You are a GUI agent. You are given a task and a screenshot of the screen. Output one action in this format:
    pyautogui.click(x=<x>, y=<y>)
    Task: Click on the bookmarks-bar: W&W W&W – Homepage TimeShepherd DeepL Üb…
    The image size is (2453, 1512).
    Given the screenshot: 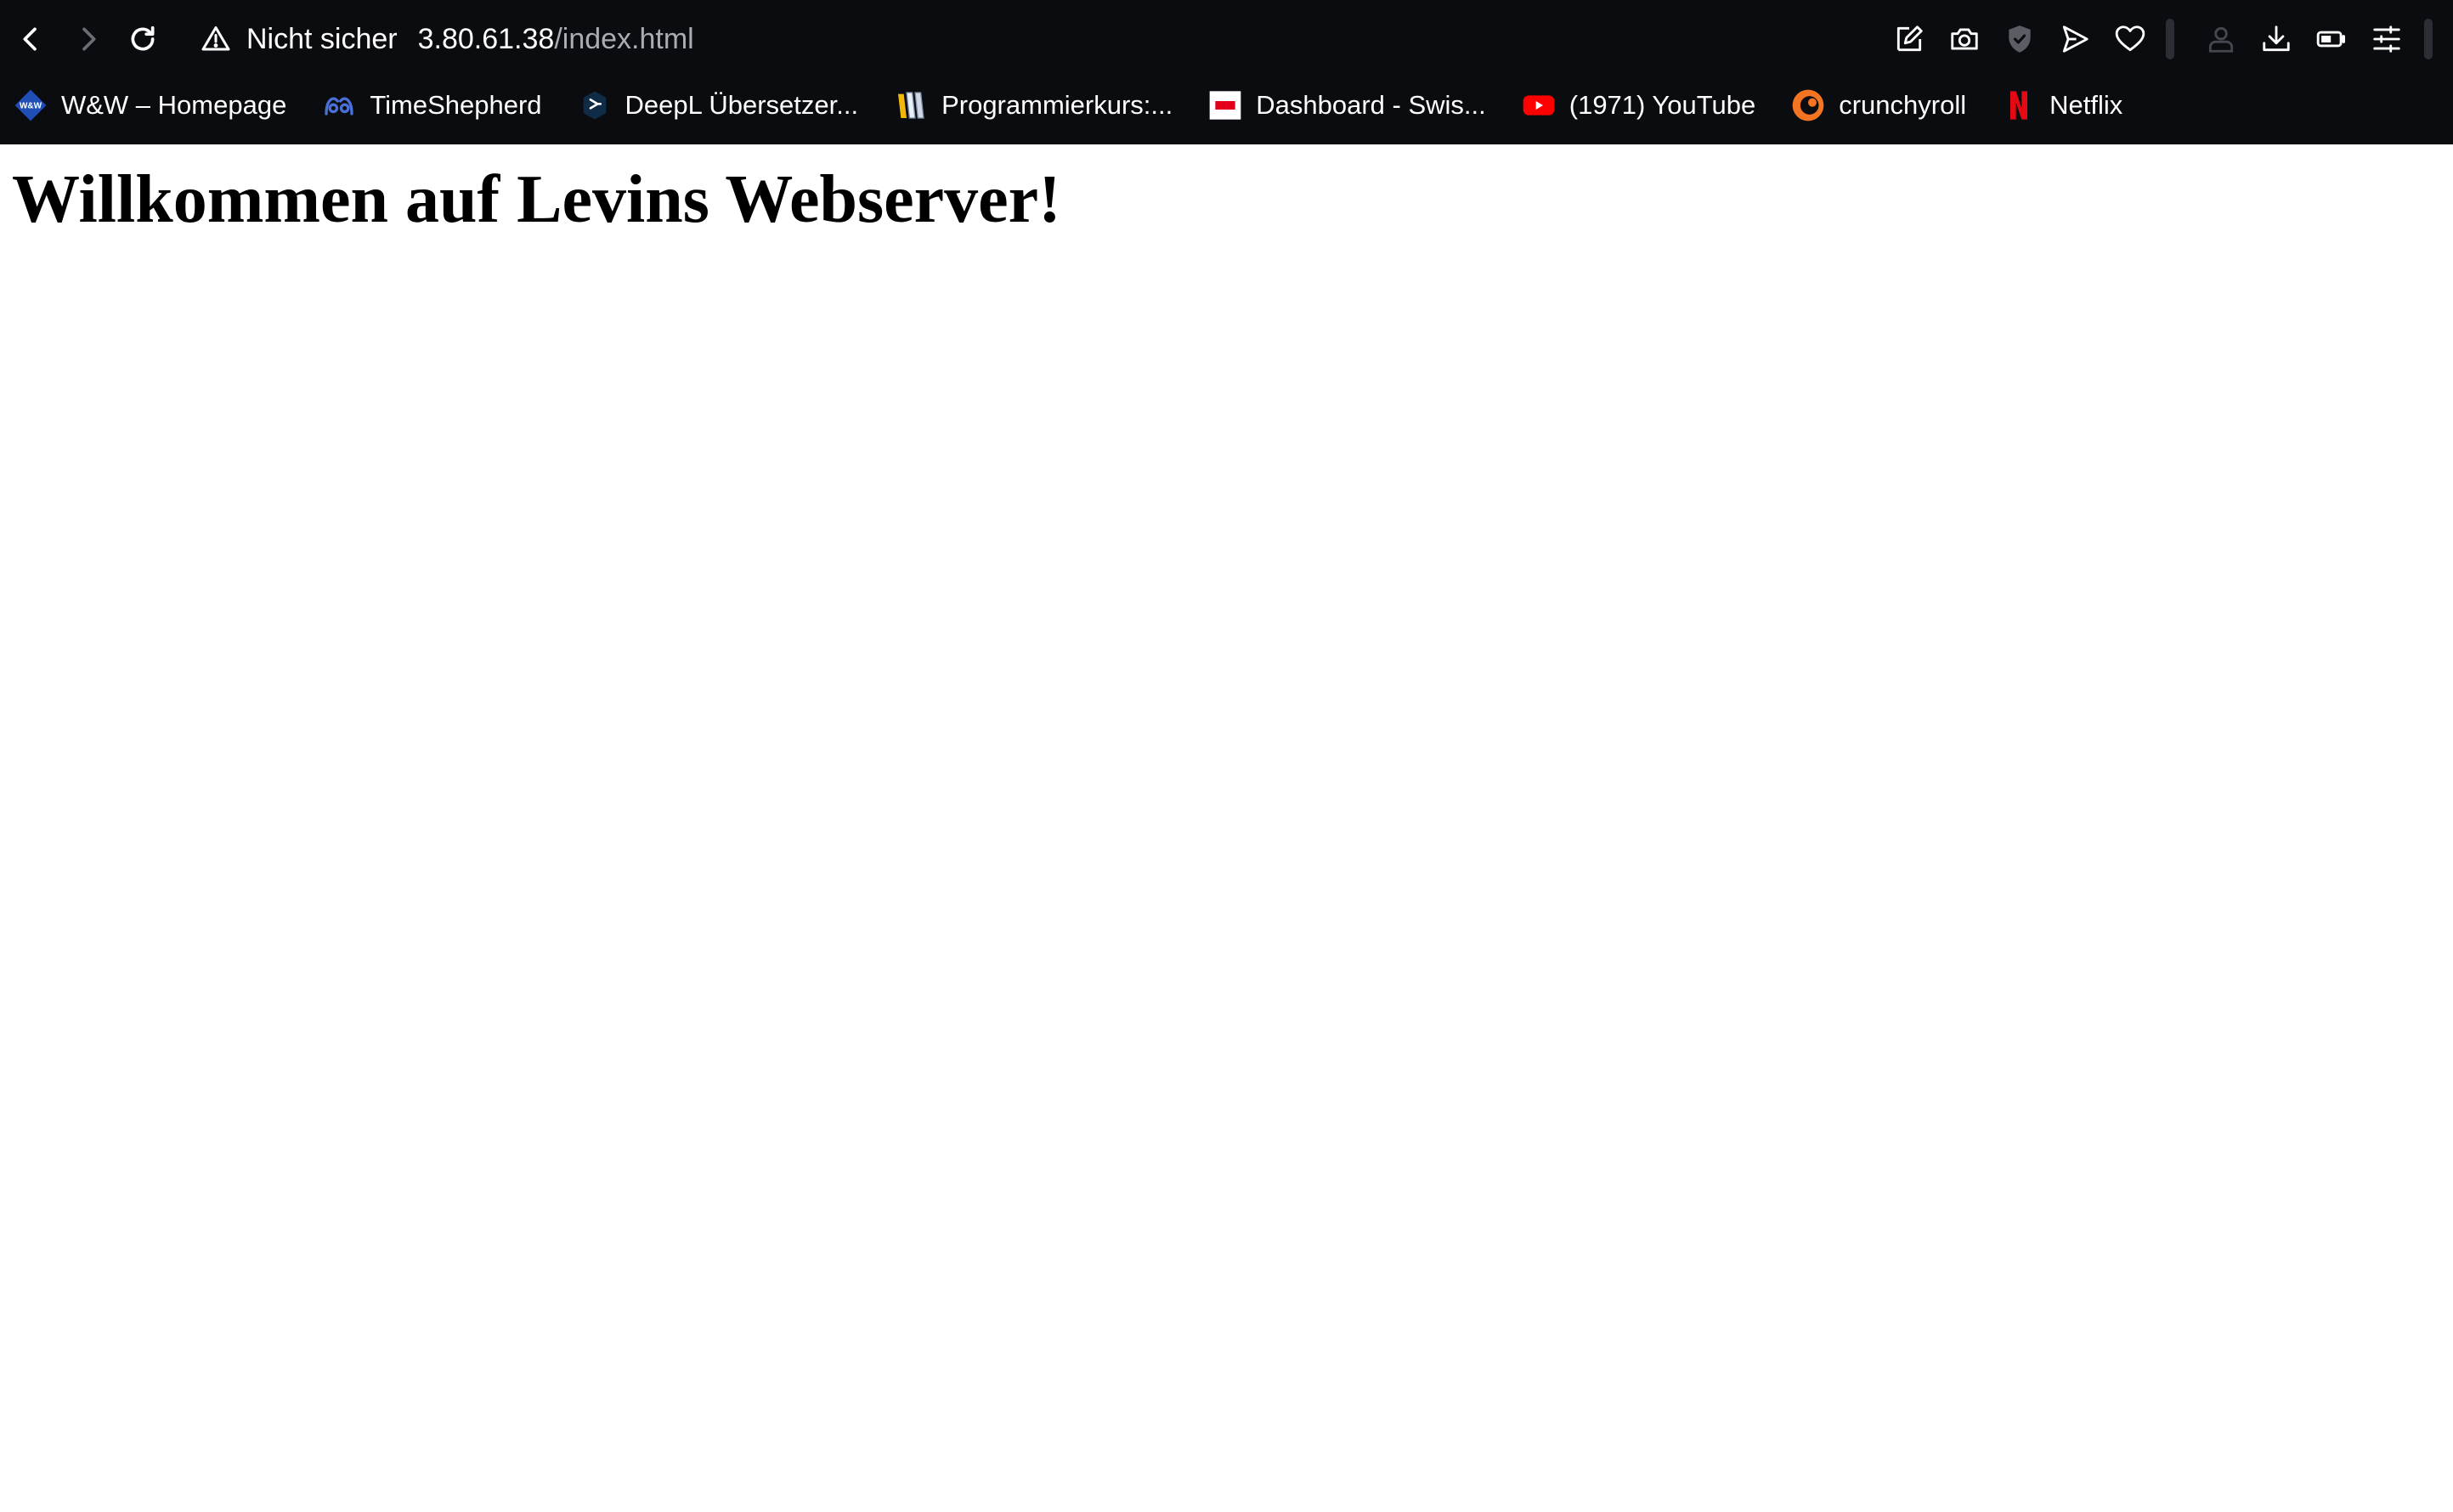 What is the action you would take?
    pyautogui.click(x=1226, y=105)
    